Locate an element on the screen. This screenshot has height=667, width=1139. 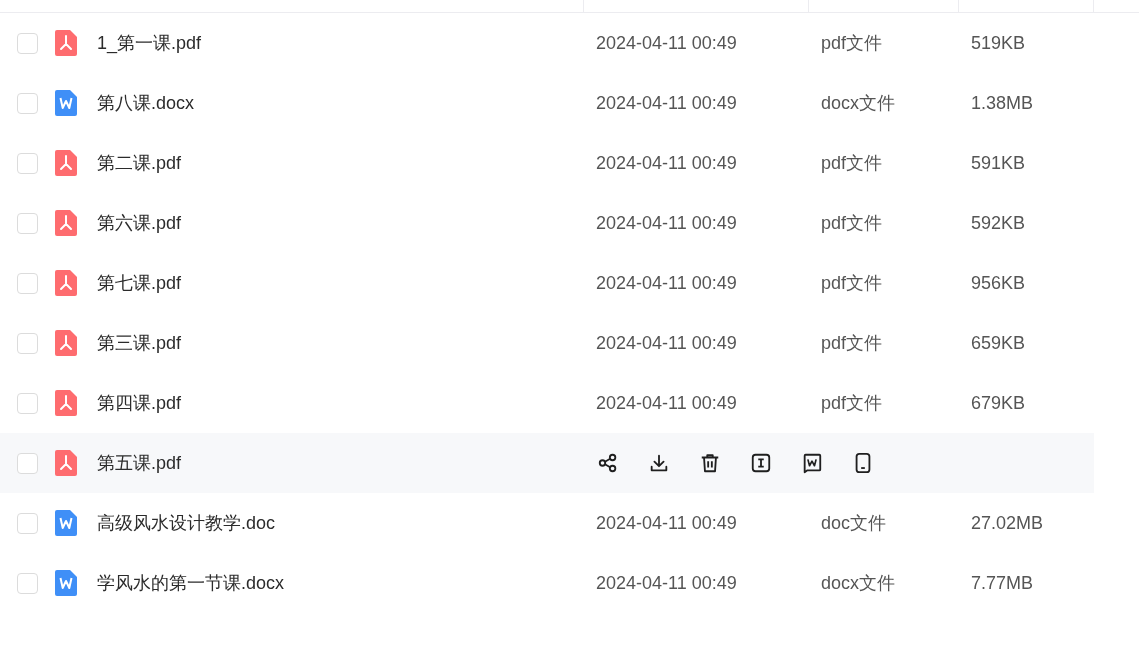
size-cell: 7.77MB is located at coordinates (1002, 582).